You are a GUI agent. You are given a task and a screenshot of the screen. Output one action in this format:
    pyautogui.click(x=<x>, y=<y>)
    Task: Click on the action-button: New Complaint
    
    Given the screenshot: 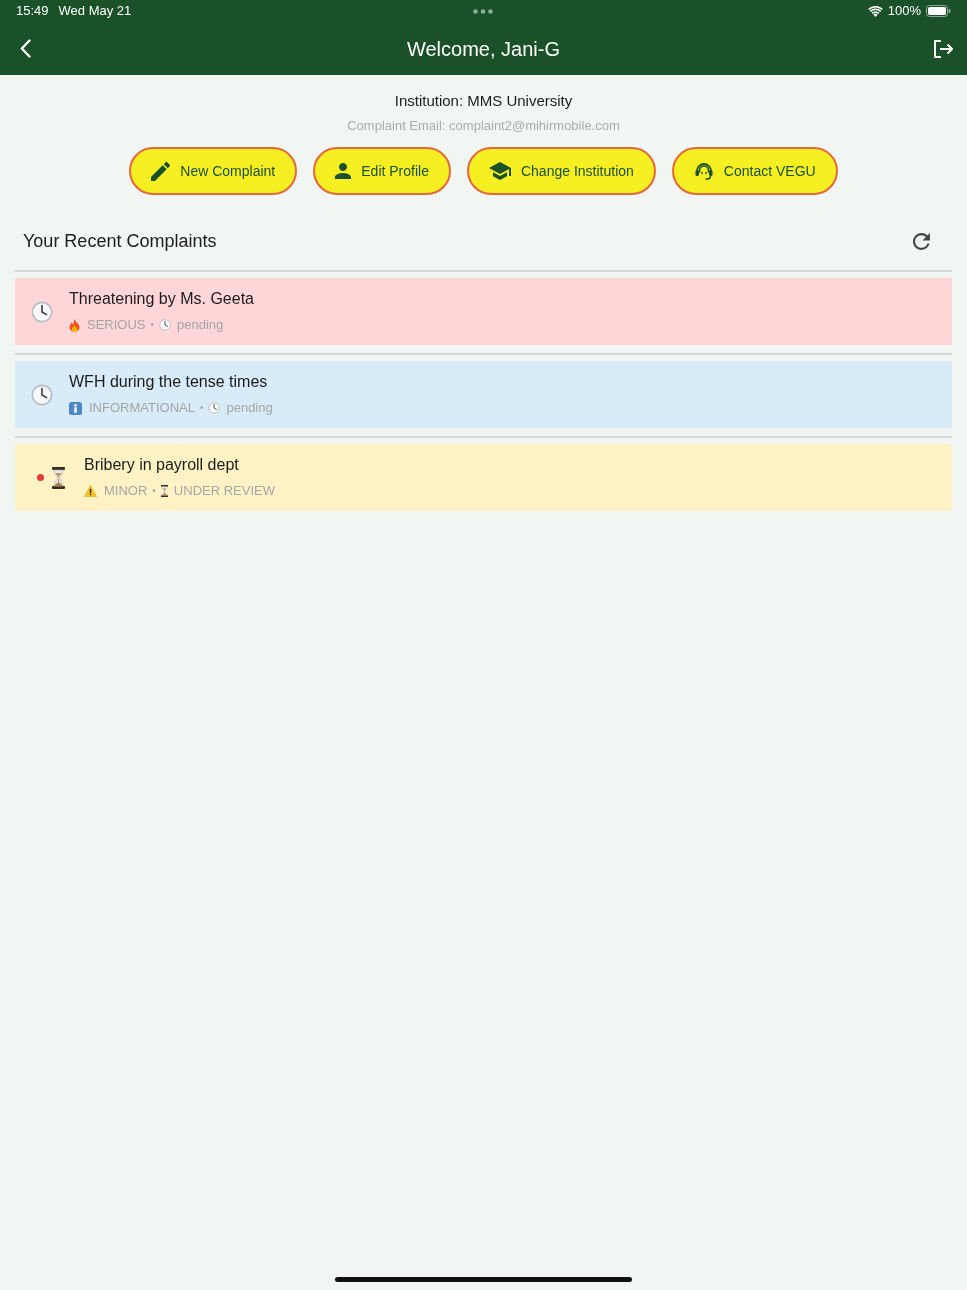 What is the action you would take?
    pyautogui.click(x=213, y=171)
    